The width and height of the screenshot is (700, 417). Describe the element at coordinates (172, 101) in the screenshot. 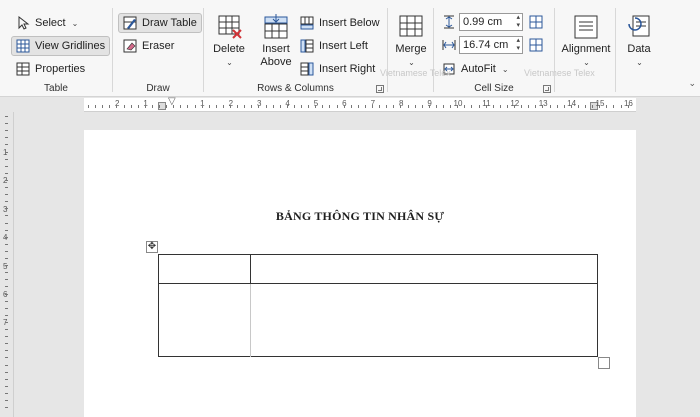

I see `indent-marker-icon: ▽` at that location.